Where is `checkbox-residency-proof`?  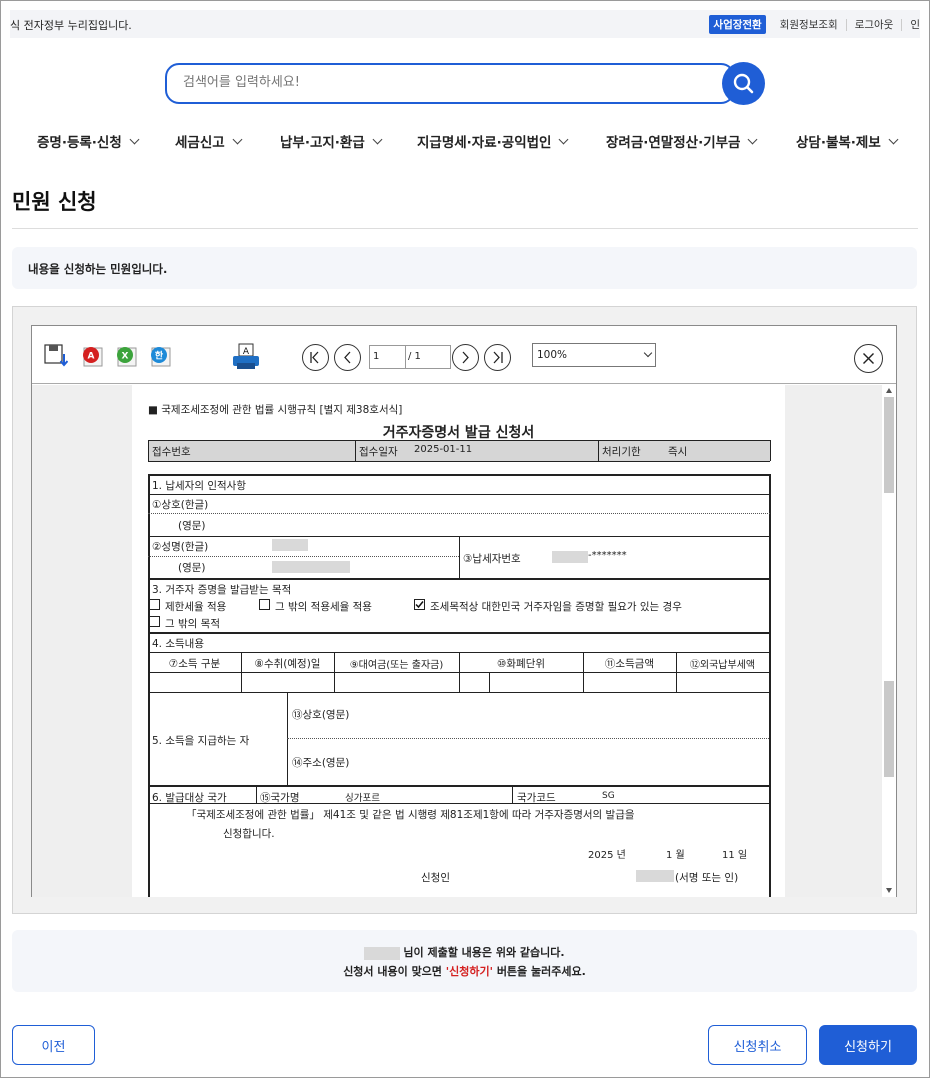
checkbox-residency-proof is located at coordinates (419, 604).